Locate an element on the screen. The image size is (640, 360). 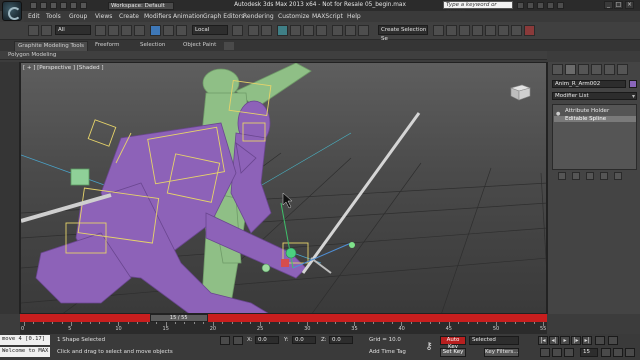
window-crossing-icon is located at coordinates (139, 30).